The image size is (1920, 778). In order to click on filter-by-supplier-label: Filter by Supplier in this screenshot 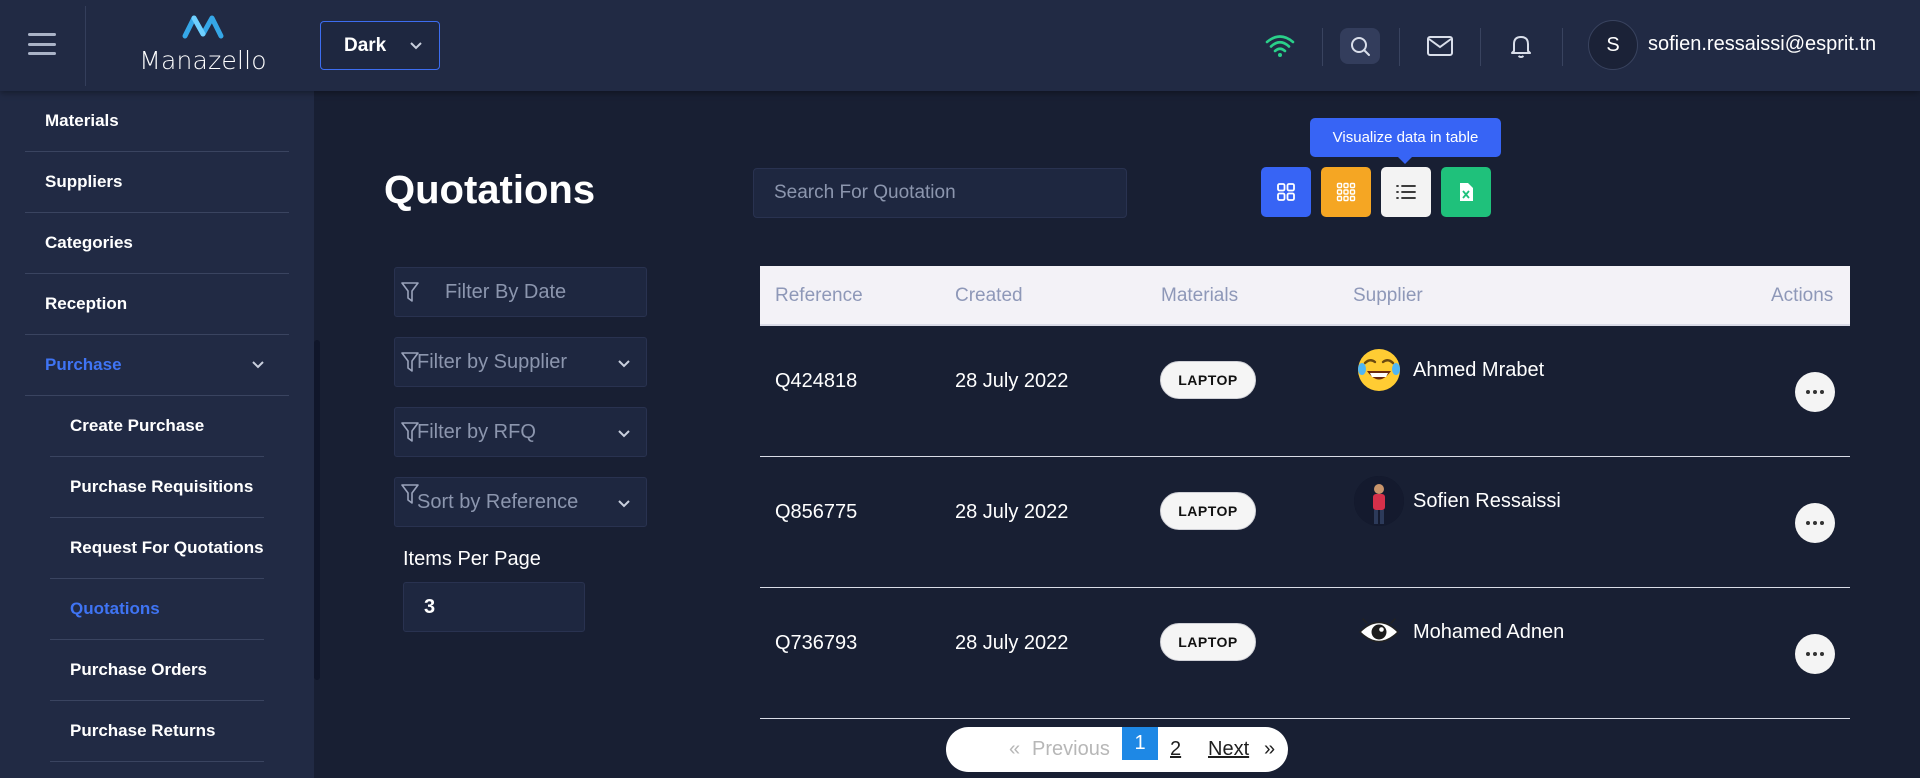, I will do `click(492, 362)`.